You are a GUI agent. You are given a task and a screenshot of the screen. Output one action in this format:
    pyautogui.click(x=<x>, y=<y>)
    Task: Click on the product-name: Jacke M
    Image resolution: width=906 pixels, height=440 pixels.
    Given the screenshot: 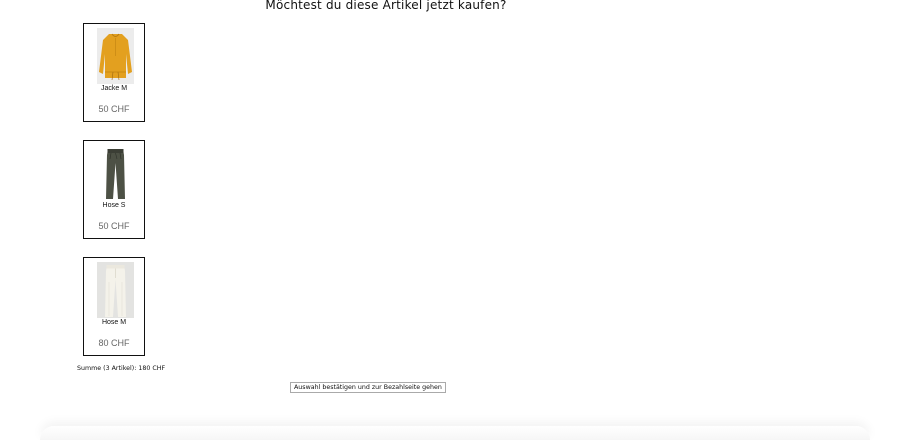 What is the action you would take?
    pyautogui.click(x=114, y=88)
    